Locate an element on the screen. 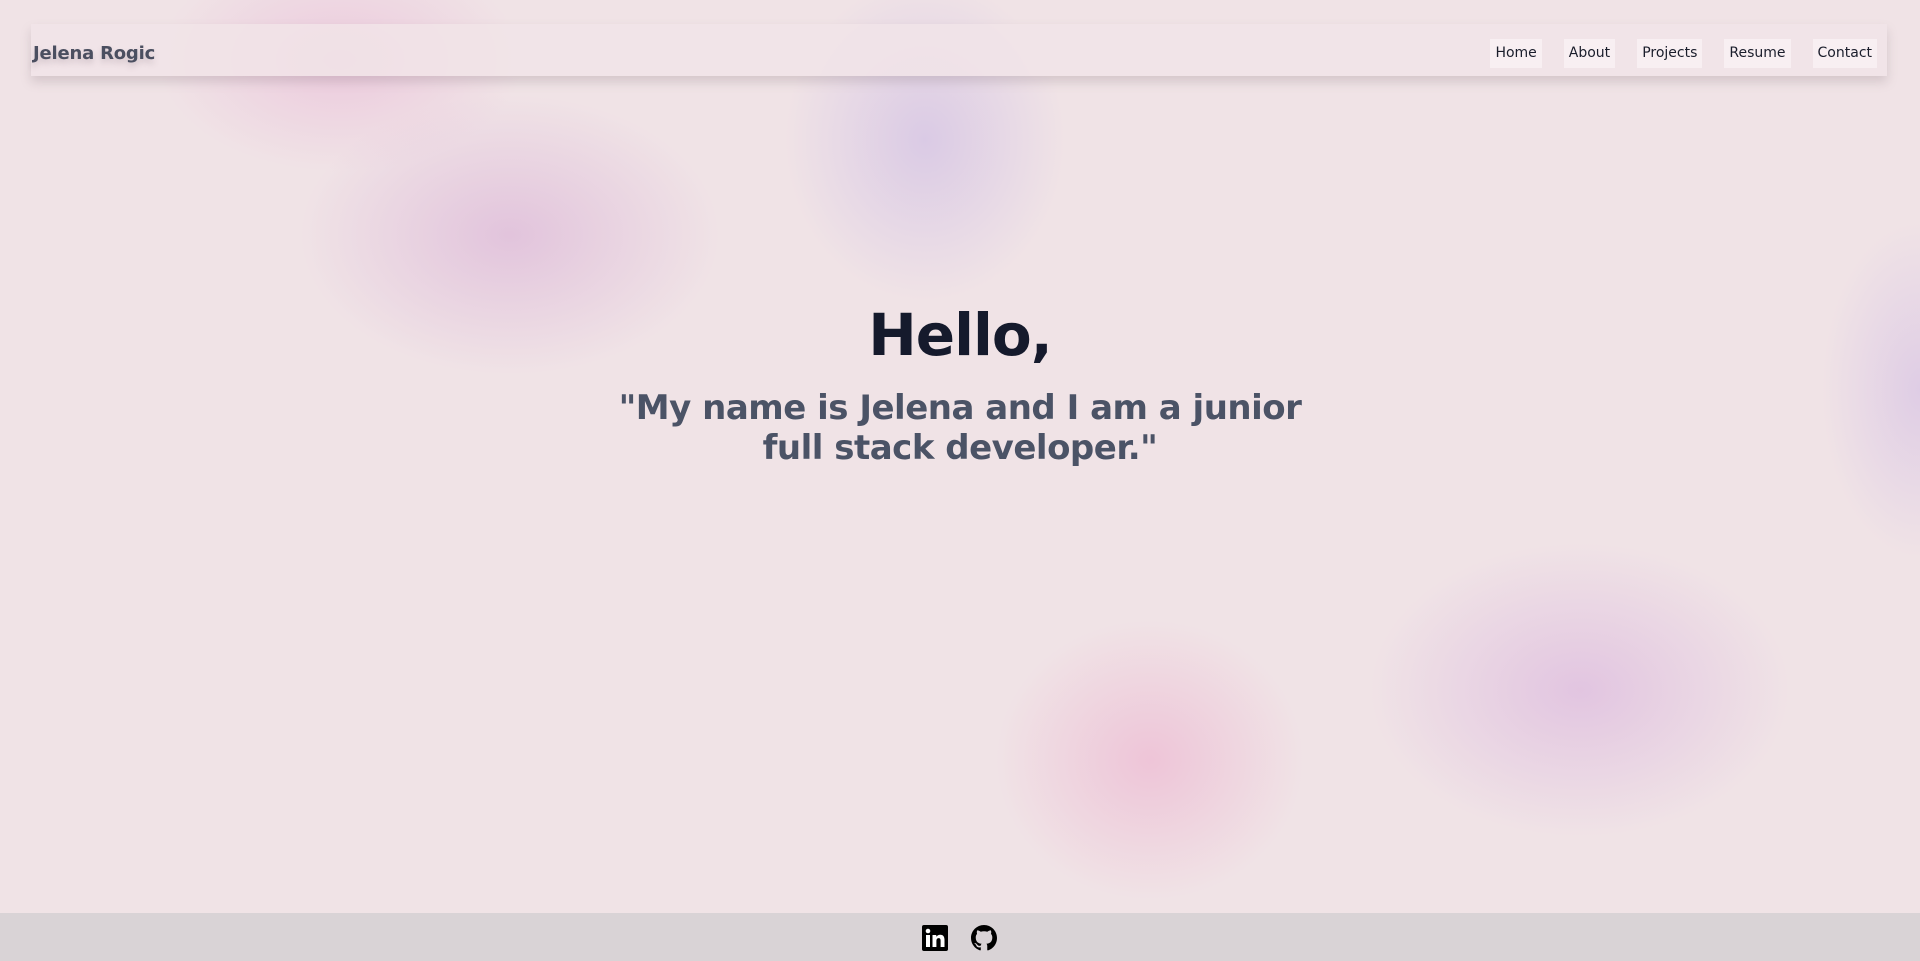 The width and height of the screenshot is (1920, 961). nav-link-about: About is located at coordinates (1589, 53).